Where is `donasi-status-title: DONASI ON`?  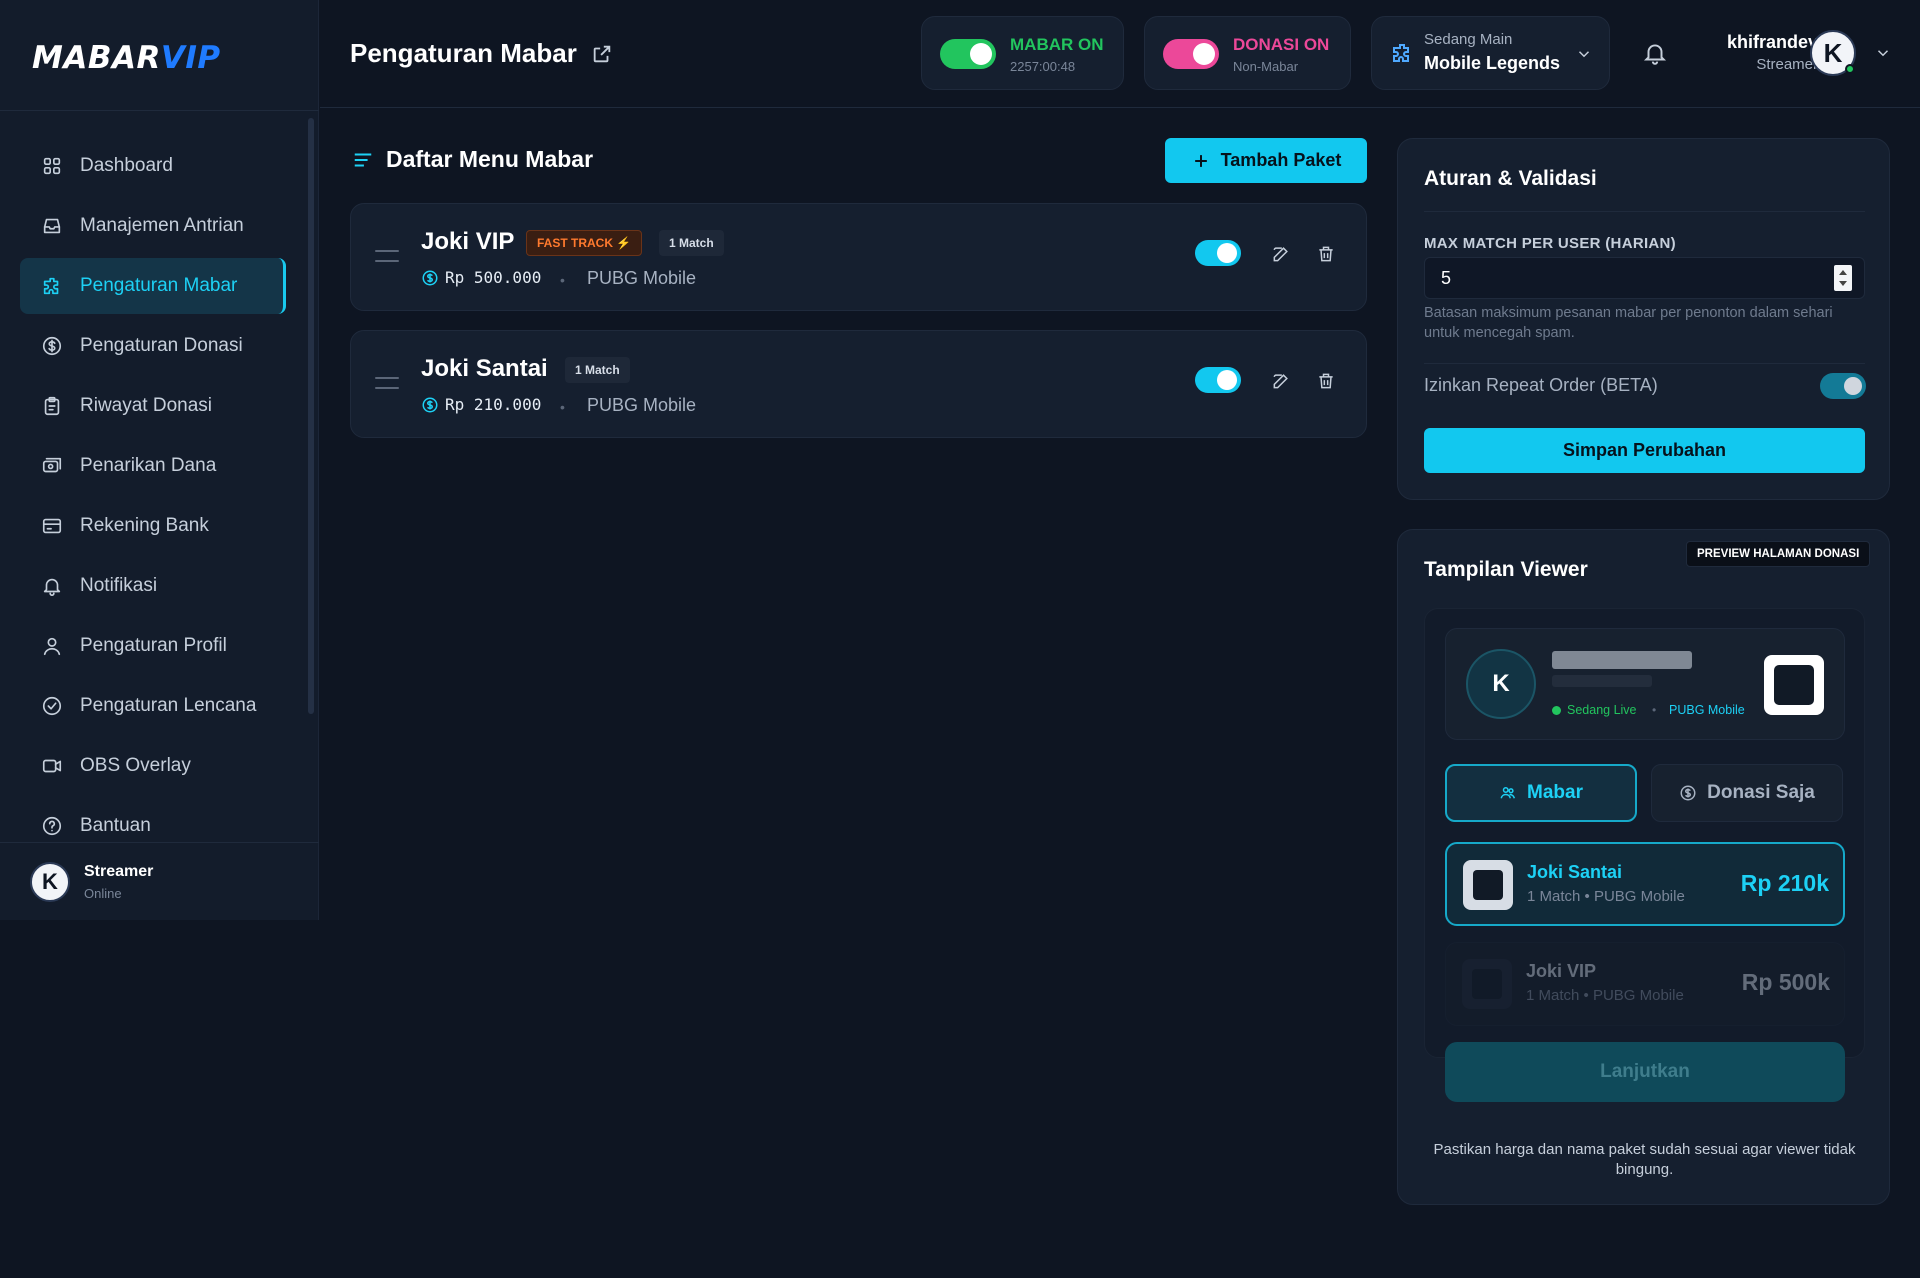
donasi-status-title: DONASI ON is located at coordinates (1281, 44).